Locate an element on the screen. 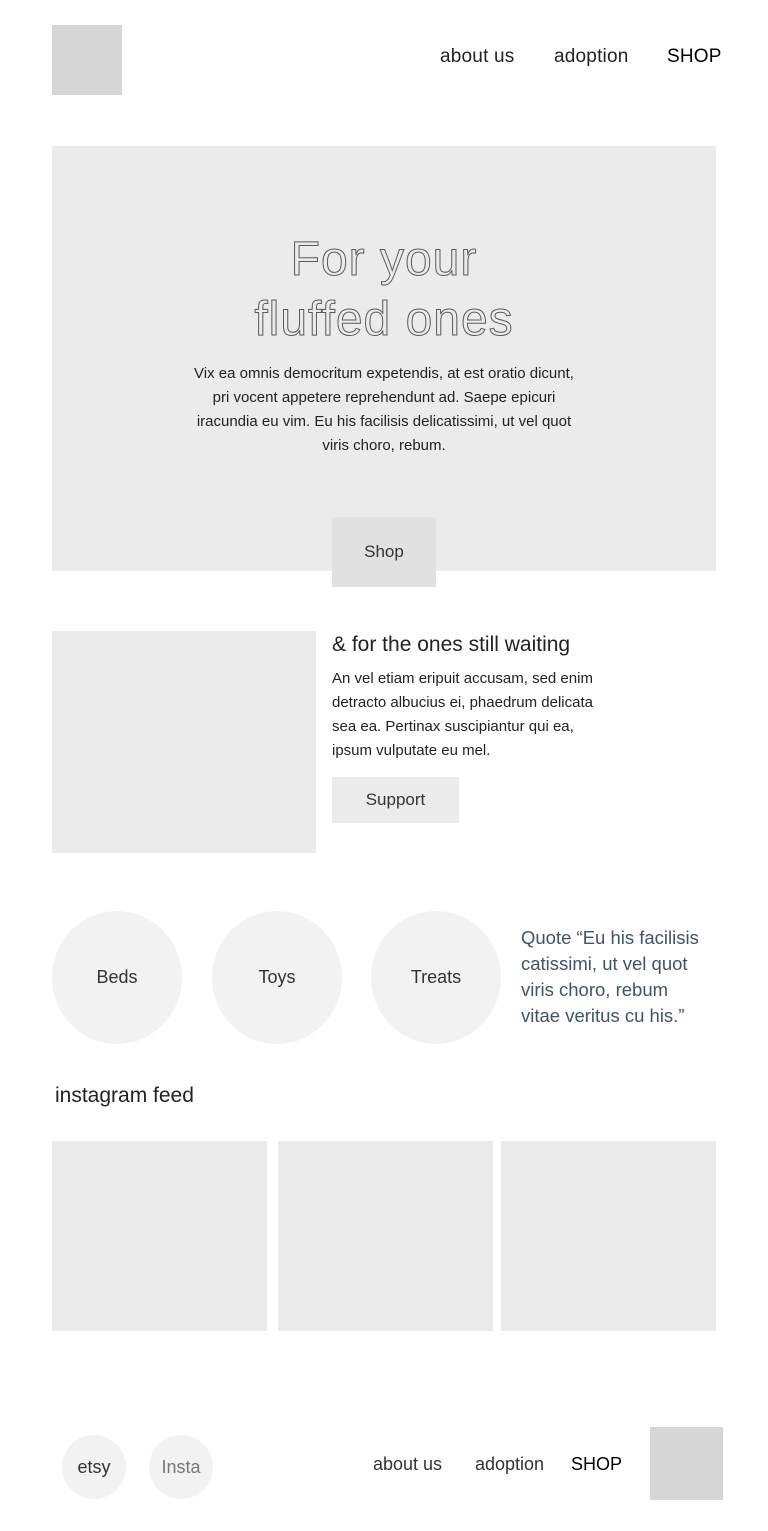 The height and width of the screenshot is (1531, 768). adoption-image-placeholder is located at coordinates (184, 742).